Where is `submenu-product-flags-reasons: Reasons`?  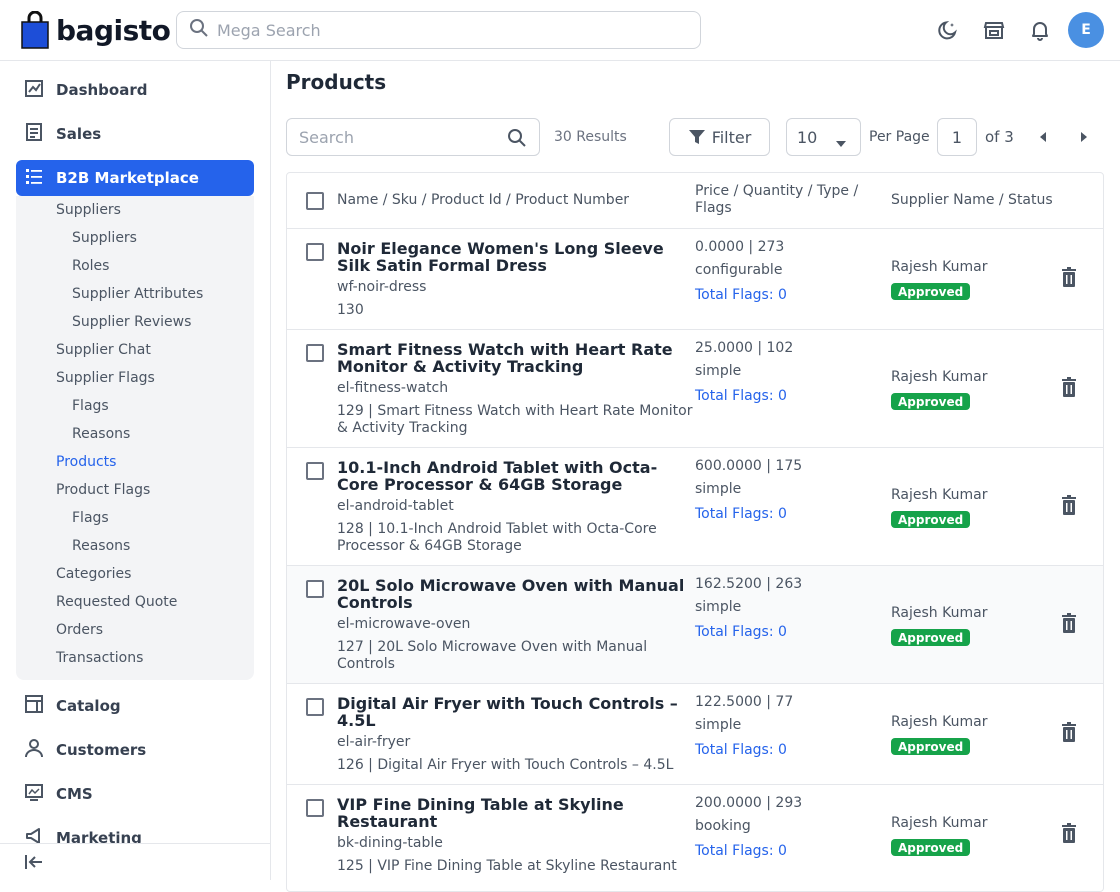
submenu-product-flags-reasons: Reasons is located at coordinates (101, 546).